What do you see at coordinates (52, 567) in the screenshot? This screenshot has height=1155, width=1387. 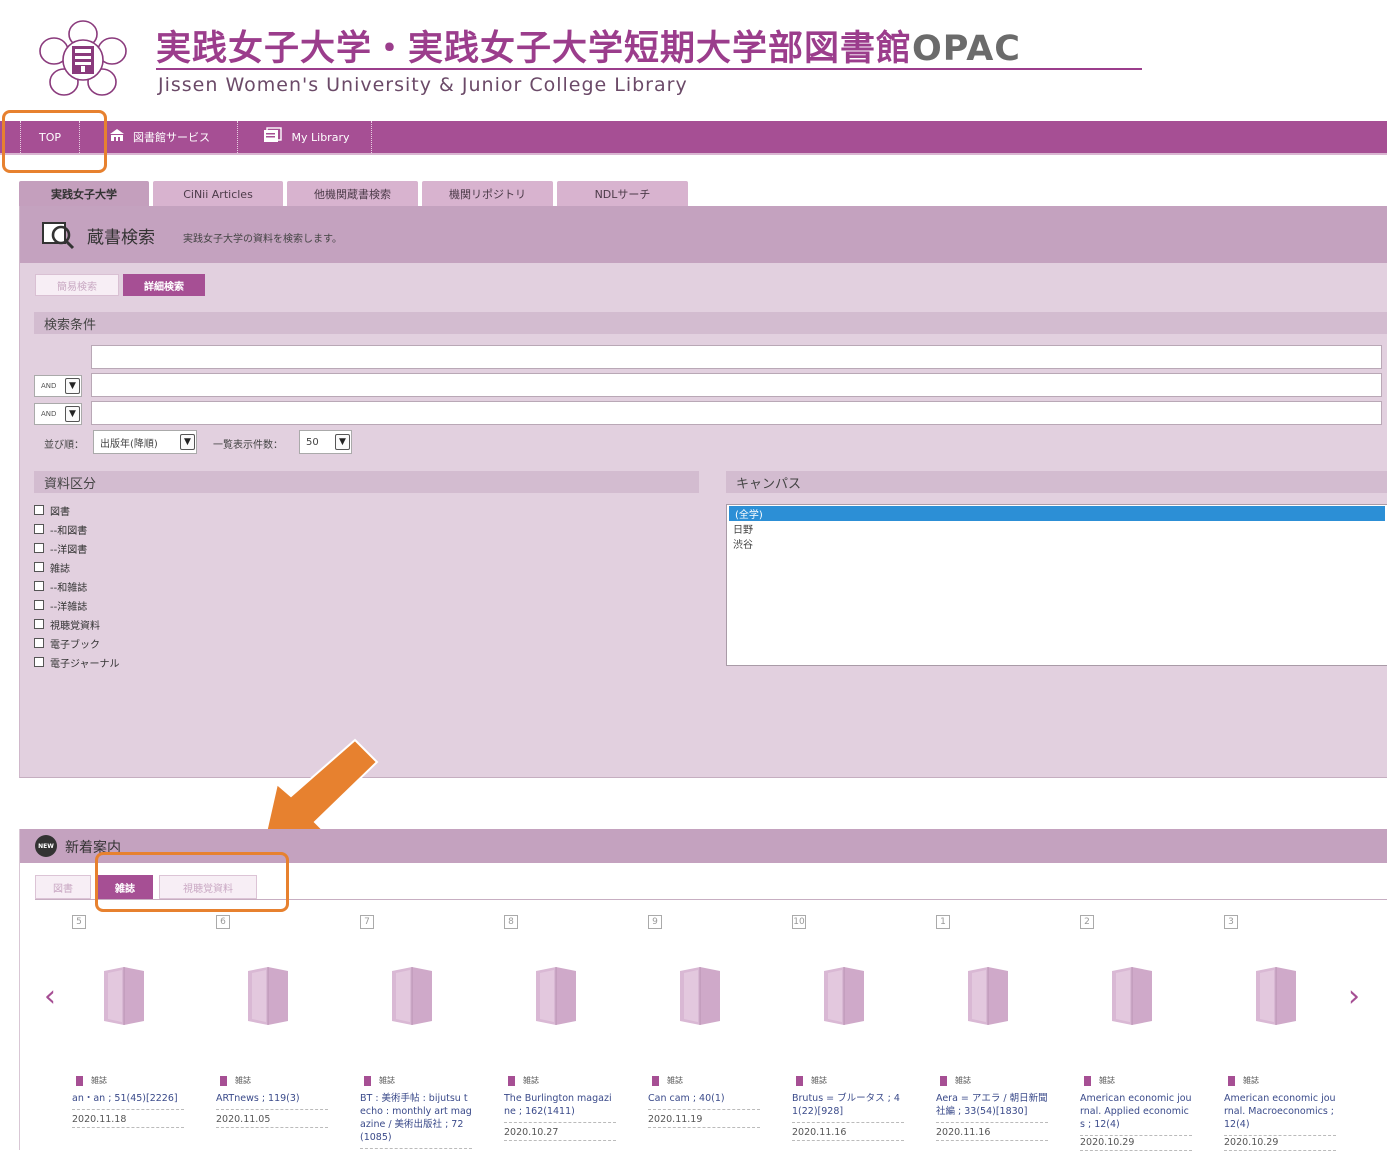 I see `material-option: 雑誌` at bounding box center [52, 567].